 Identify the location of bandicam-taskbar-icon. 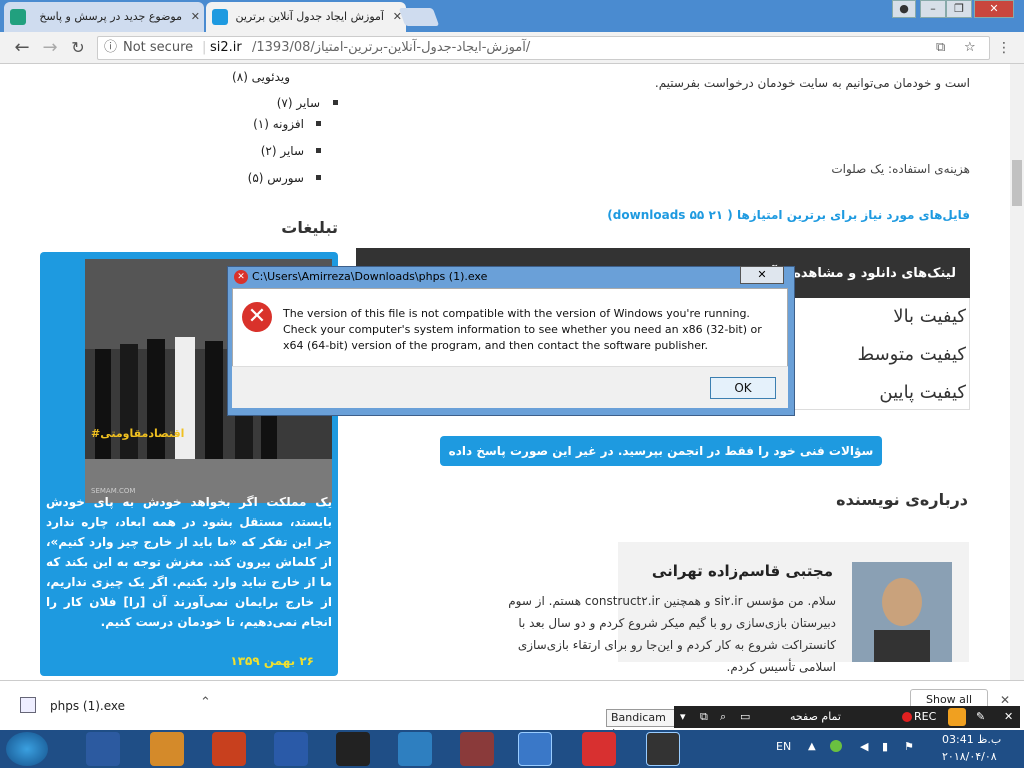
(663, 749).